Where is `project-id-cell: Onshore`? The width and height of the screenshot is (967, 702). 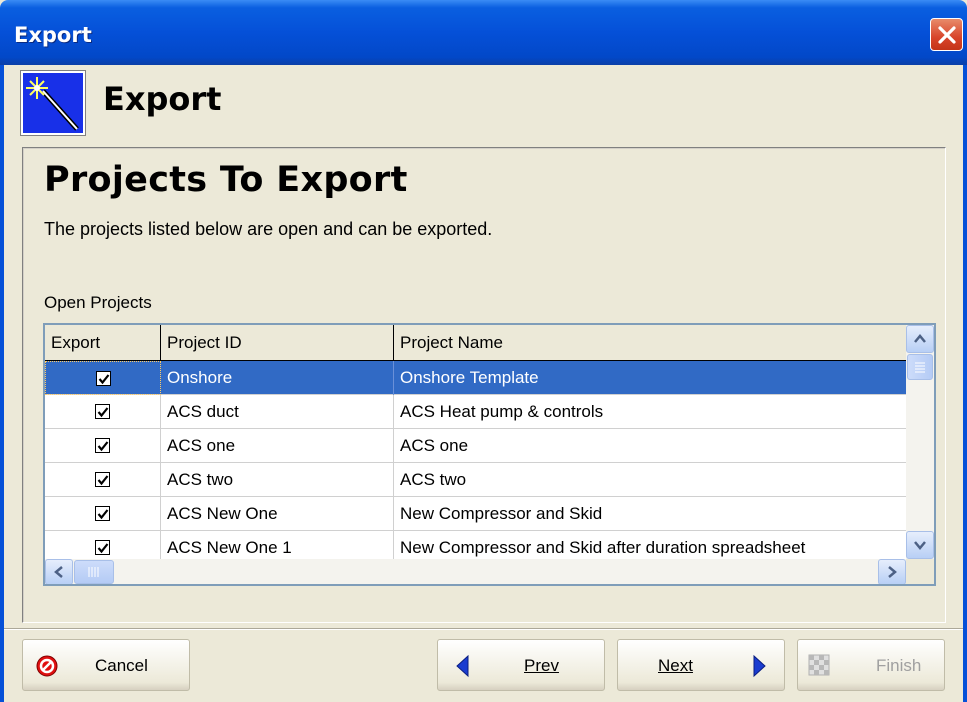
project-id-cell: Onshore is located at coordinates (277, 378).